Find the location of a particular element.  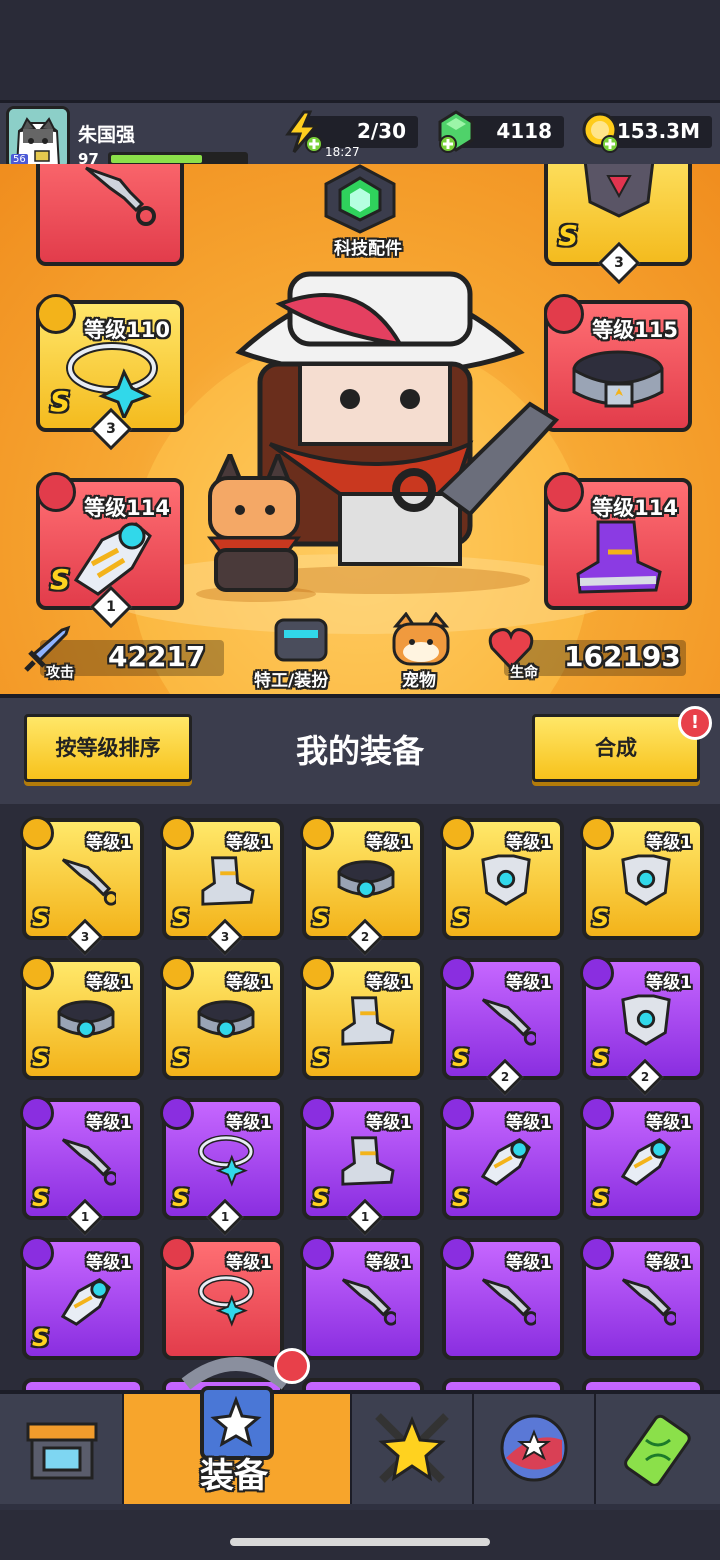

slot-armor: S 3 is located at coordinates (618, 224).